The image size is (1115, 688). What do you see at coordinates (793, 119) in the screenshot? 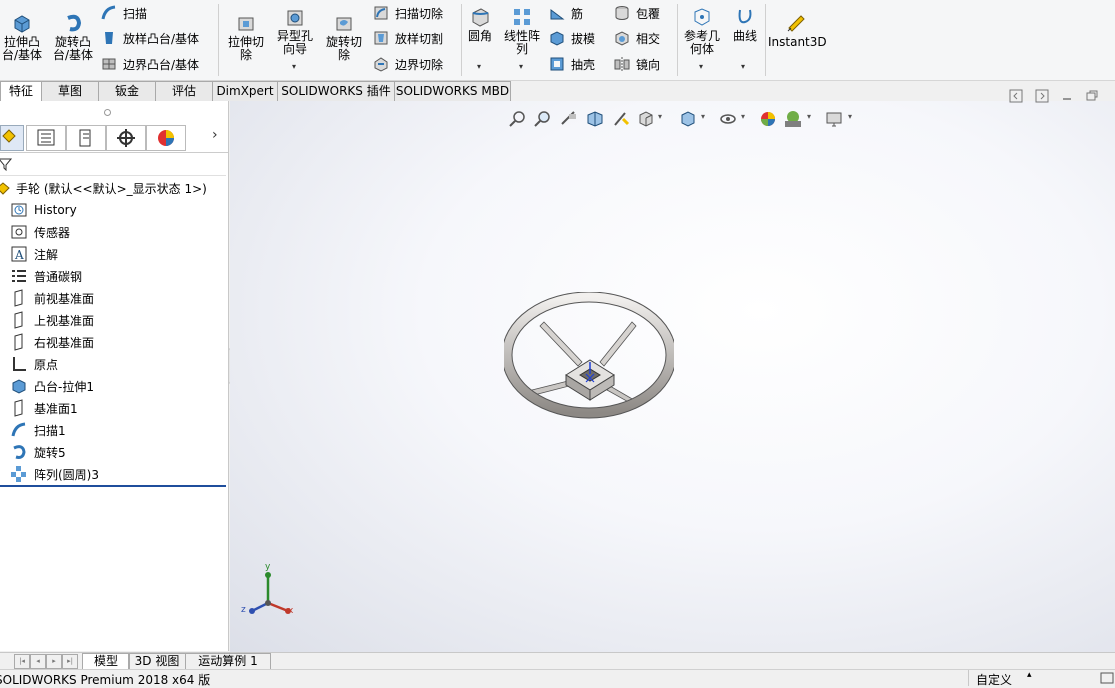
I see `apply-scene-icon` at bounding box center [793, 119].